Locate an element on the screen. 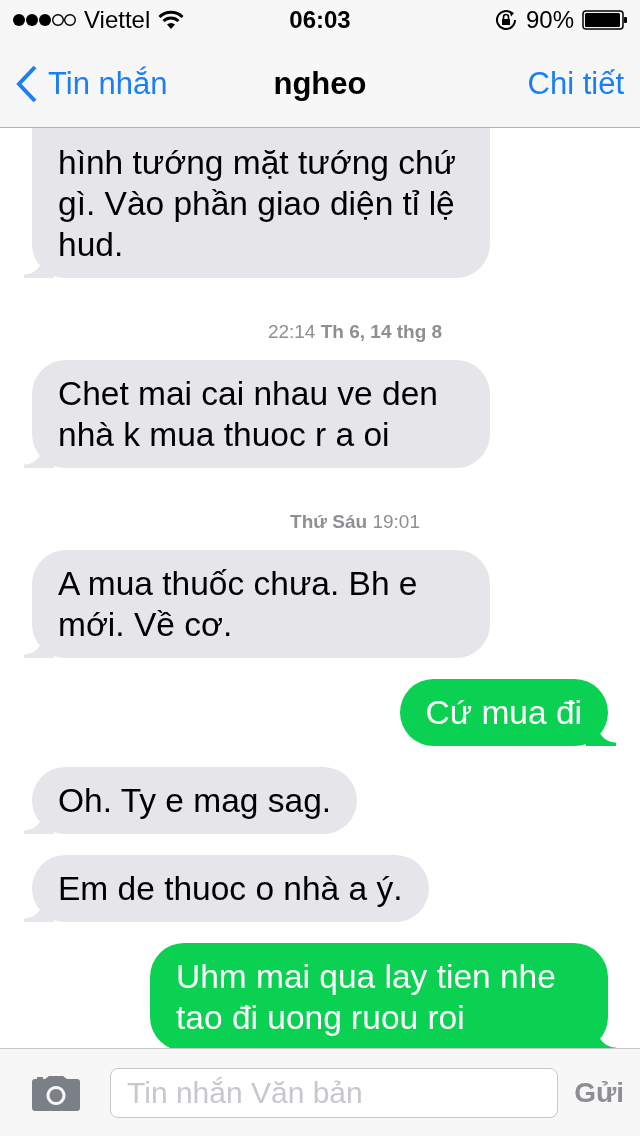 This screenshot has width=640, height=1136. battery-icon is located at coordinates (605, 20).